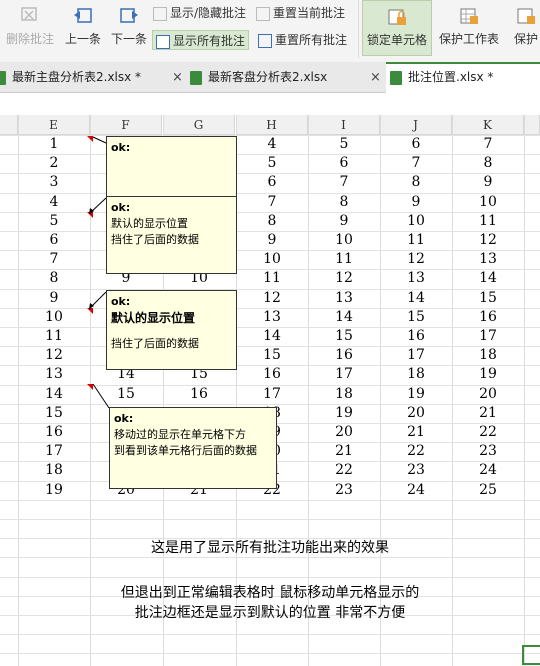 This screenshot has height=666, width=540. What do you see at coordinates (270, 593) in the screenshot?
I see `sheet-note-line: 但退出到正常编辑表格时 鼠标移动单元格显示的` at bounding box center [270, 593].